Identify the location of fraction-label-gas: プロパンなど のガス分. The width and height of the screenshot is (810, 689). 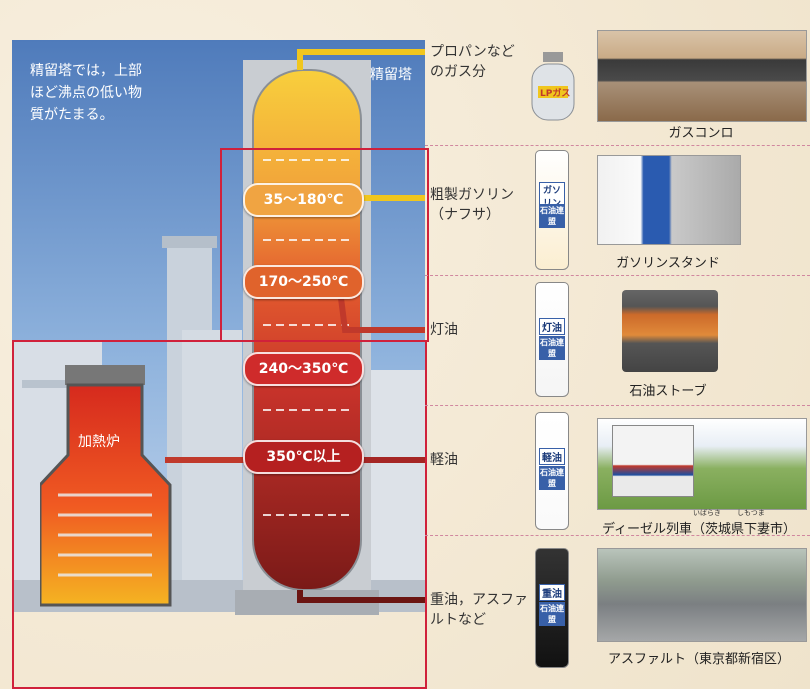
(472, 62).